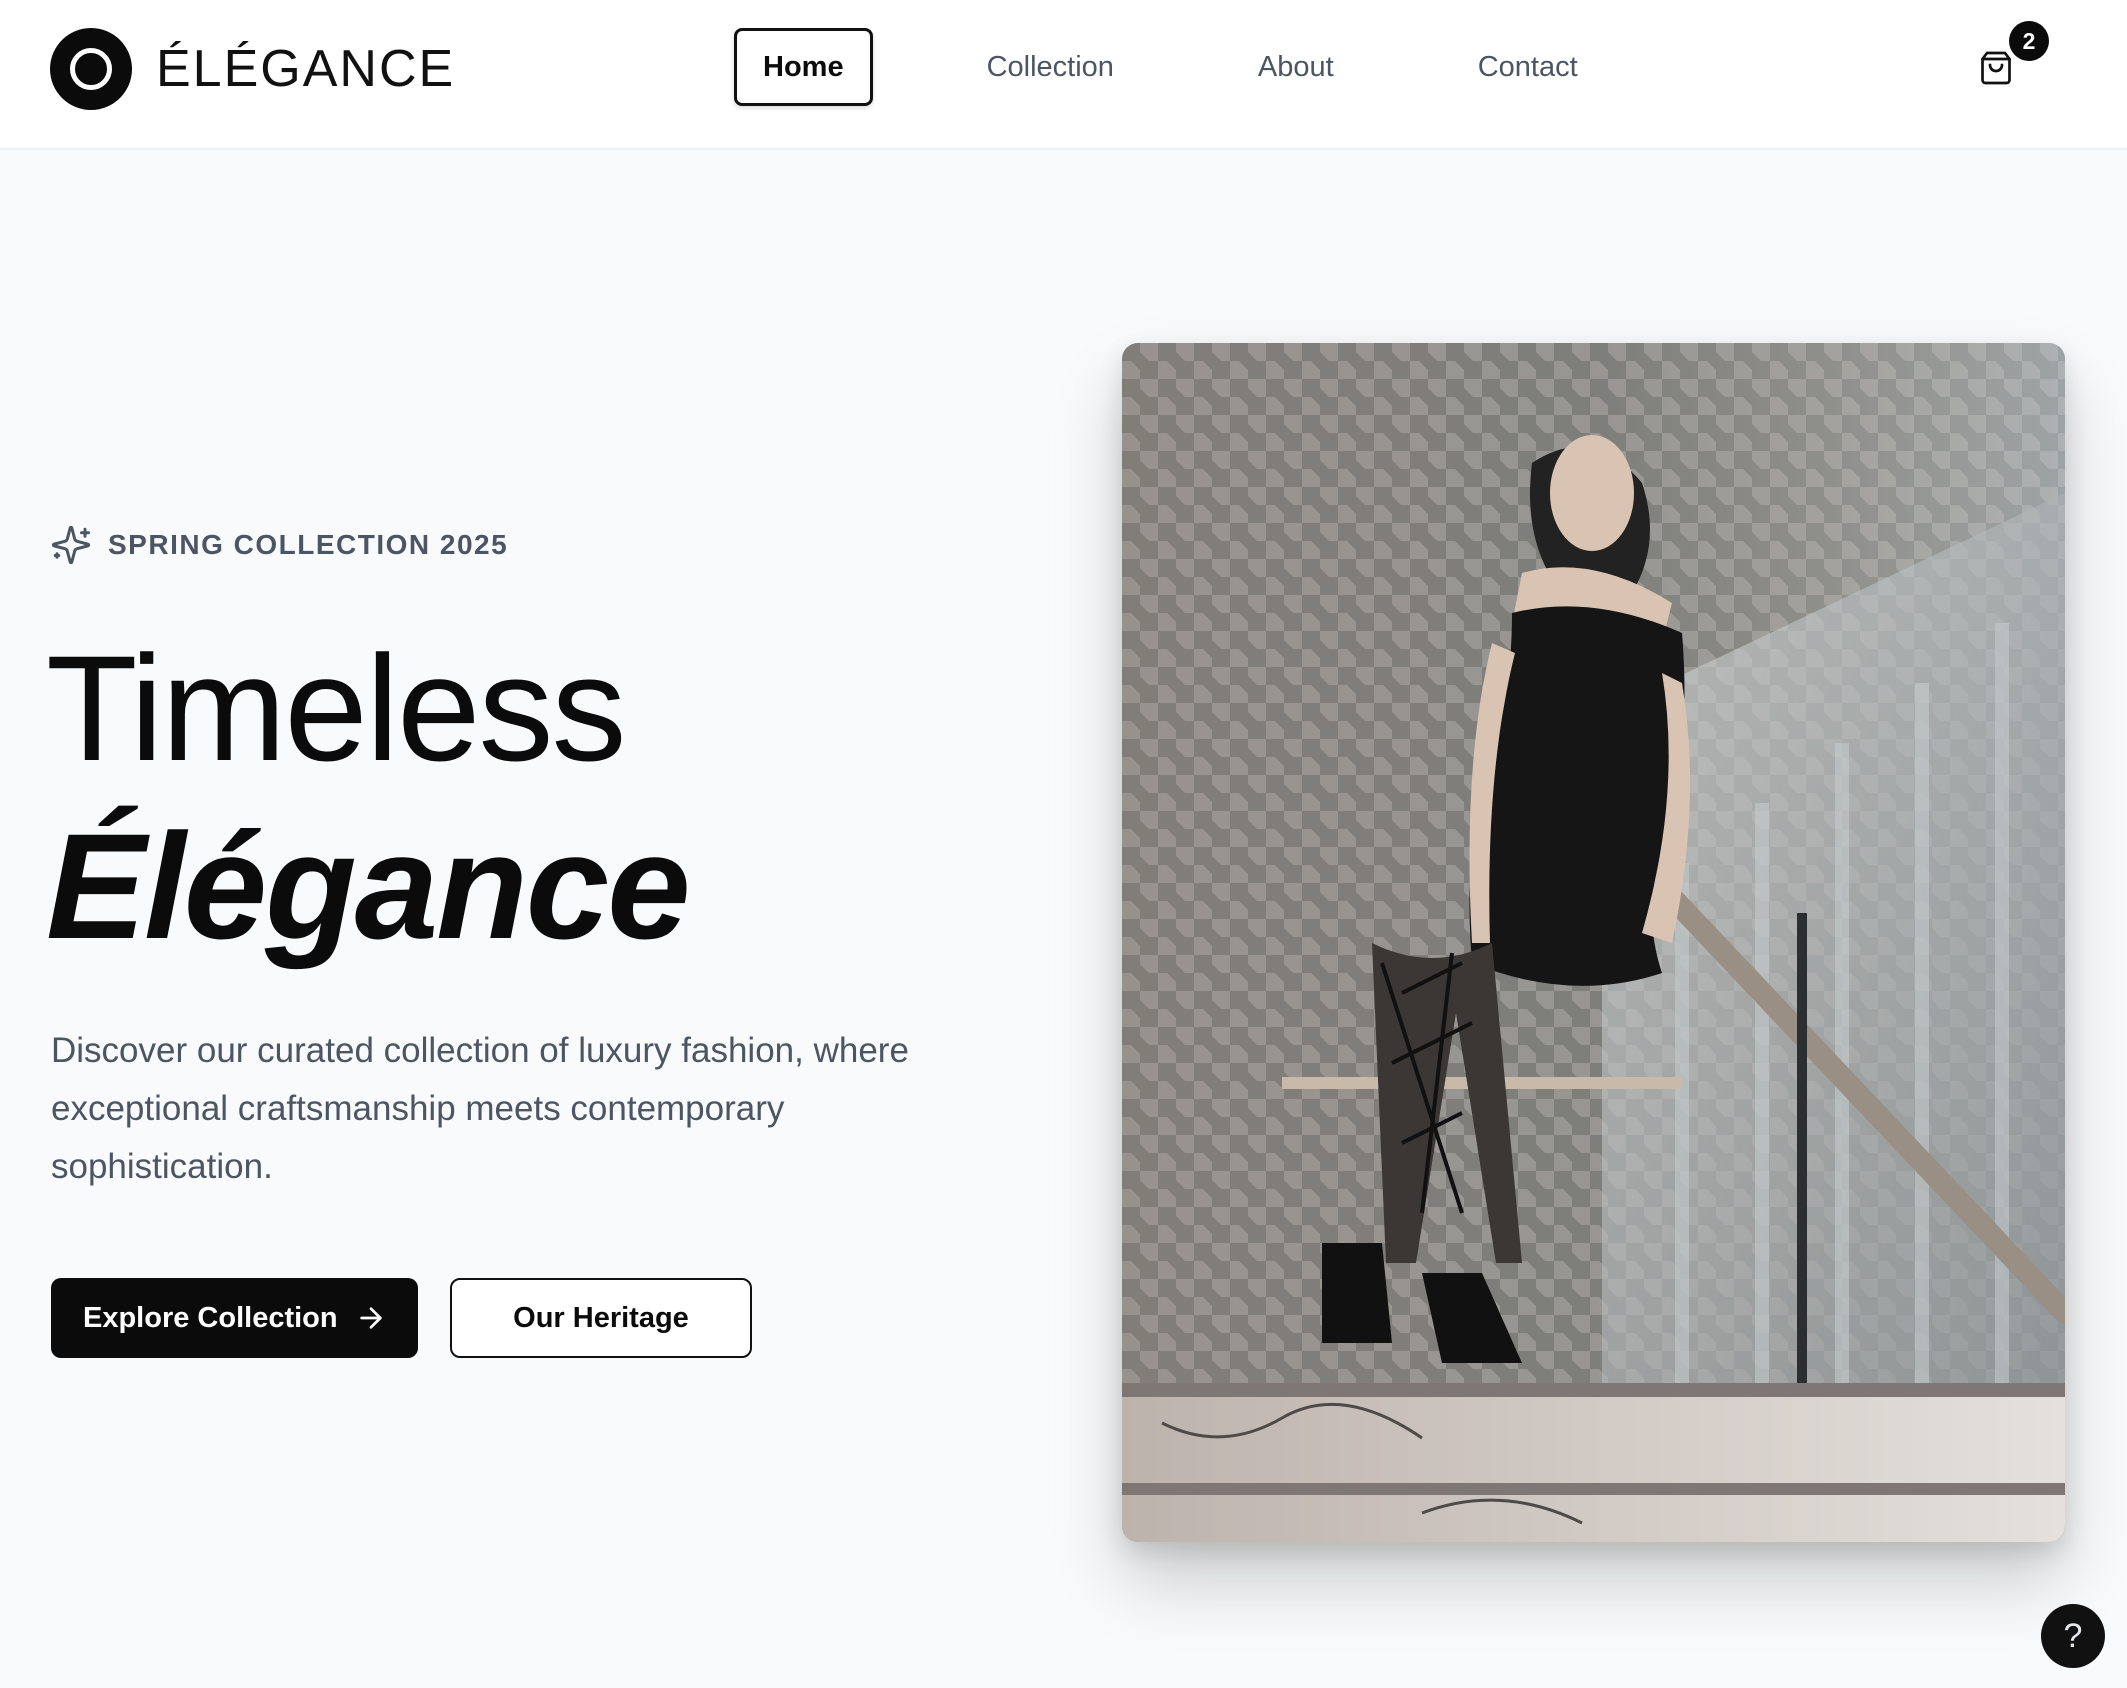  Describe the element at coordinates (306, 69) in the screenshot. I see `brand-name: ÉLÉGANCE` at that location.